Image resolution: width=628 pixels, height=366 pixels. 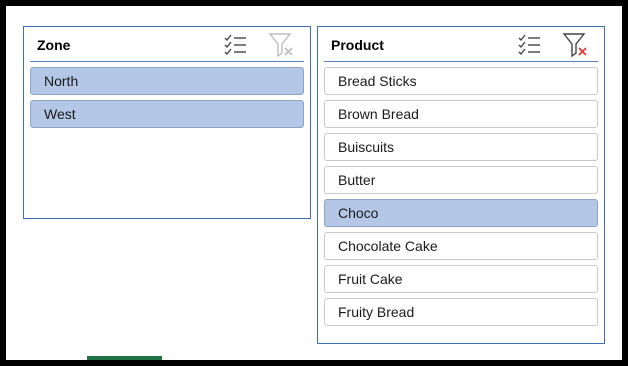 I want to click on slicer-item: North, so click(x=167, y=81).